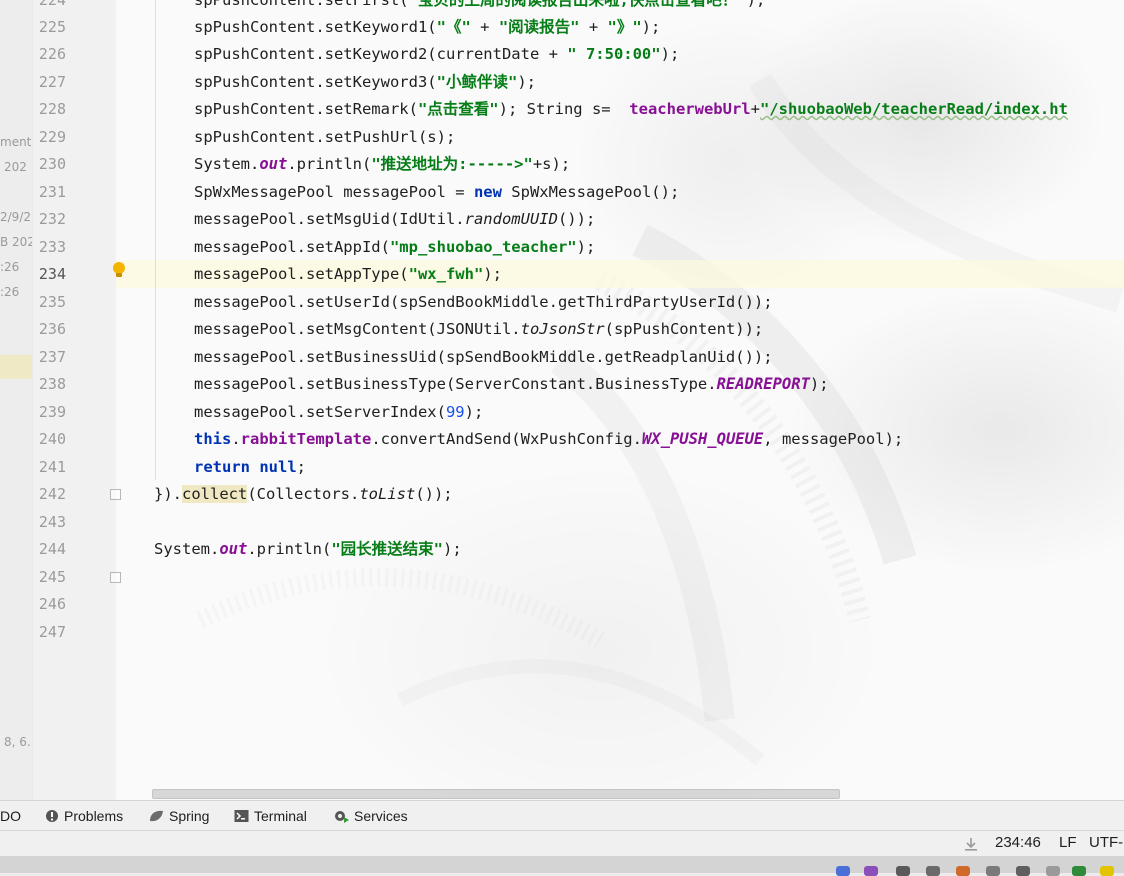 The width and height of the screenshot is (1124, 876). Describe the element at coordinates (52, 54) in the screenshot. I see `line-number: 226` at that location.